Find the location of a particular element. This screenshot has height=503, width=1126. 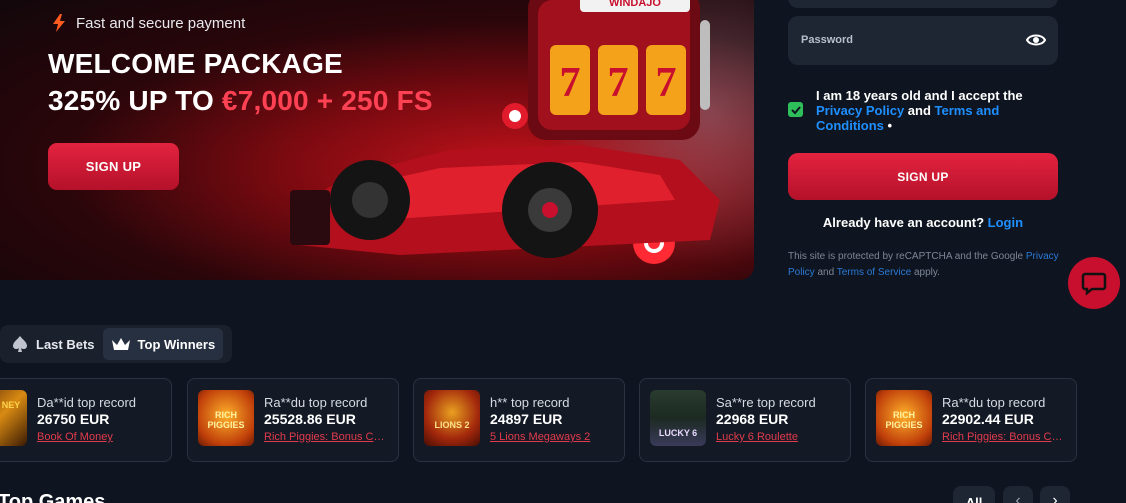

winner-amount: 25528.86 EUR is located at coordinates (310, 419).